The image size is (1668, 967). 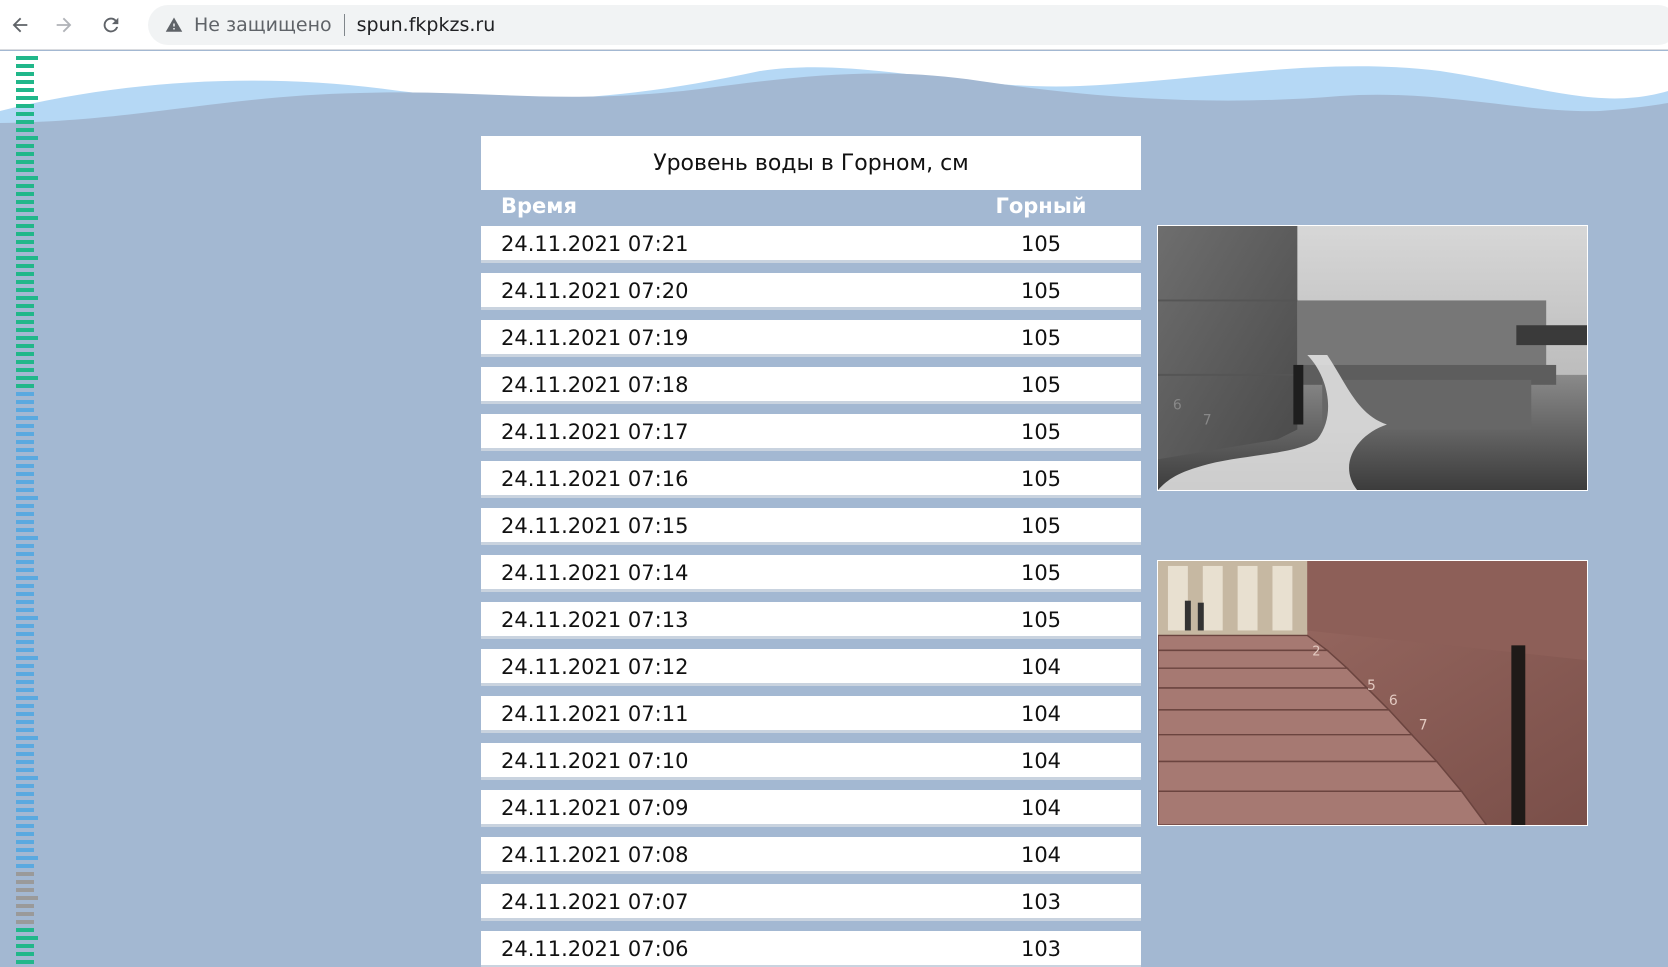 I want to click on table-row: 24.11.2021 07:21 105, so click(x=811, y=244).